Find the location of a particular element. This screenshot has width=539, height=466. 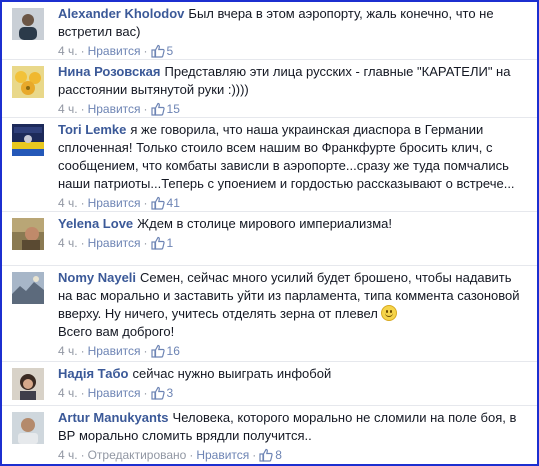

comment-text: Ждем в столице мирового империализма! is located at coordinates (265, 223).